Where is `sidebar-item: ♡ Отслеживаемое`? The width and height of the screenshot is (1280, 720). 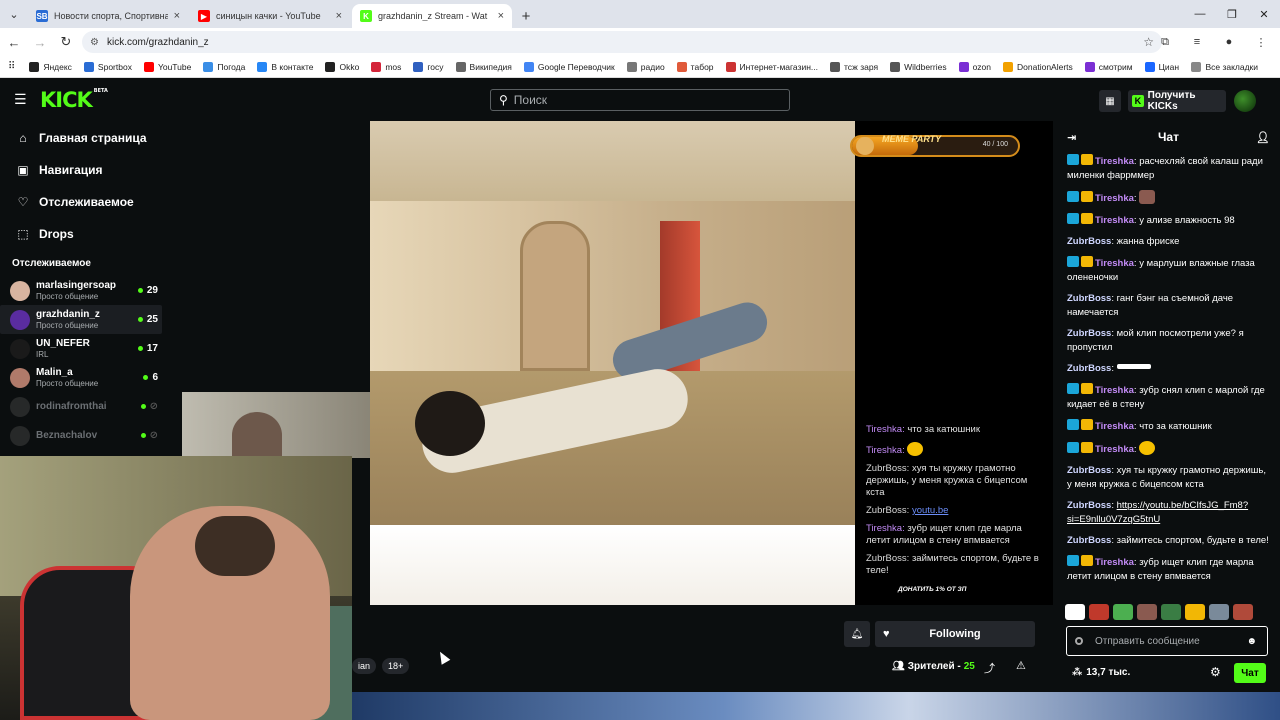
sidebar-item: ♡ Отслеживаемое is located at coordinates (85, 202).